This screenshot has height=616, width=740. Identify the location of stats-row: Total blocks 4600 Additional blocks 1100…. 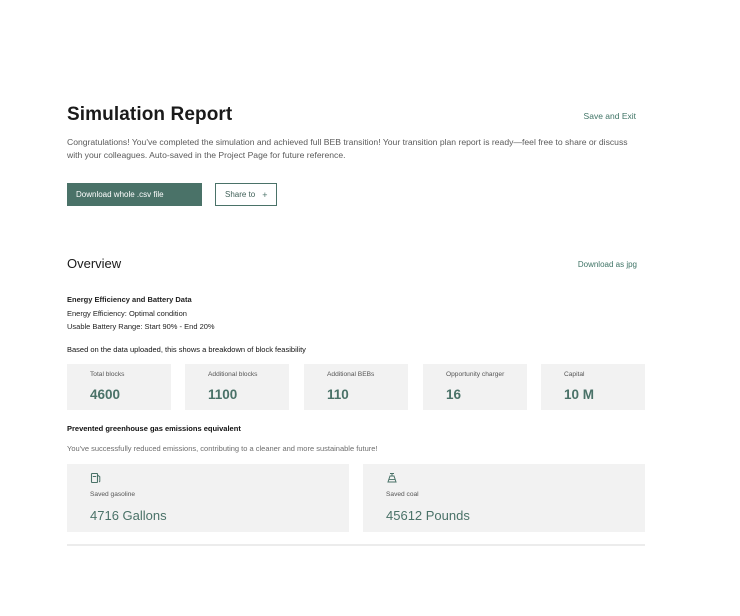
(356, 387).